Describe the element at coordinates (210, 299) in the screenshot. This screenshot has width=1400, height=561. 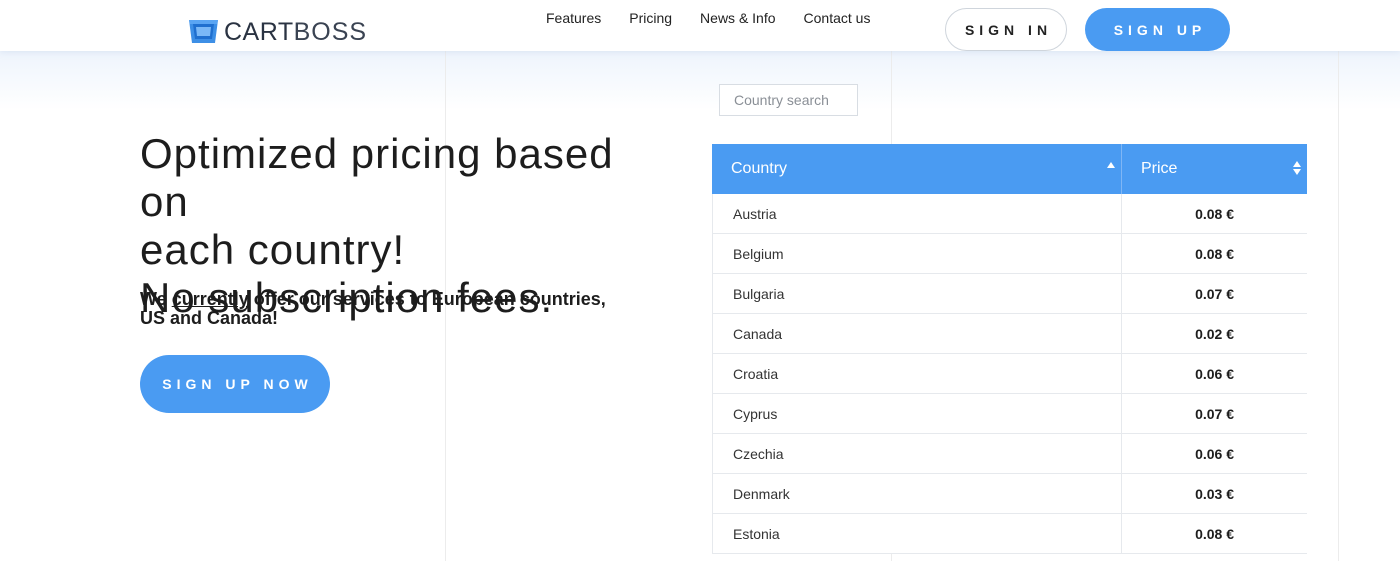
I see `currently-link: currently` at that location.